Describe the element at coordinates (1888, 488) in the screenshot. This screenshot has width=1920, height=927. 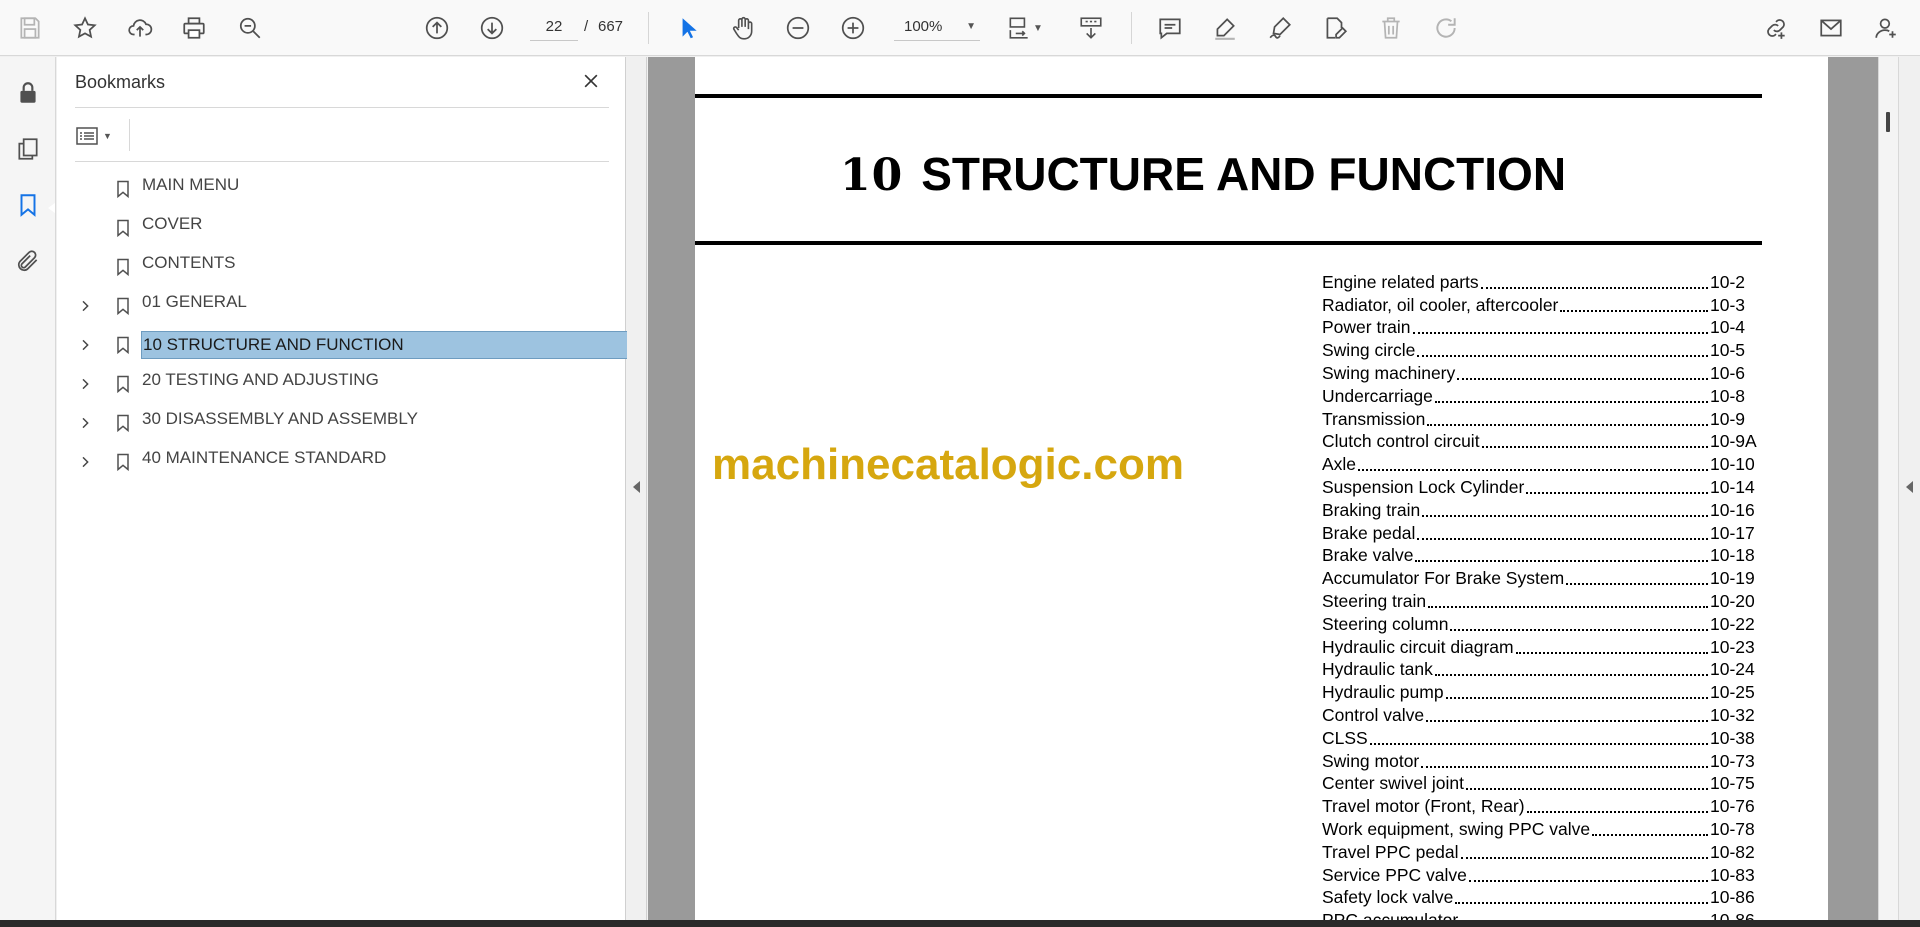
I see `vertical-scrollbar` at that location.